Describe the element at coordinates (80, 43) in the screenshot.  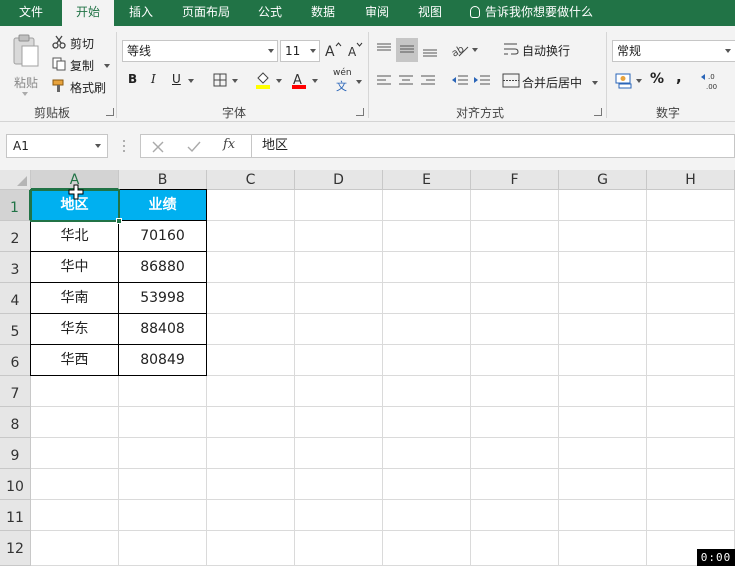
I see `cut-button: 剪切` at that location.